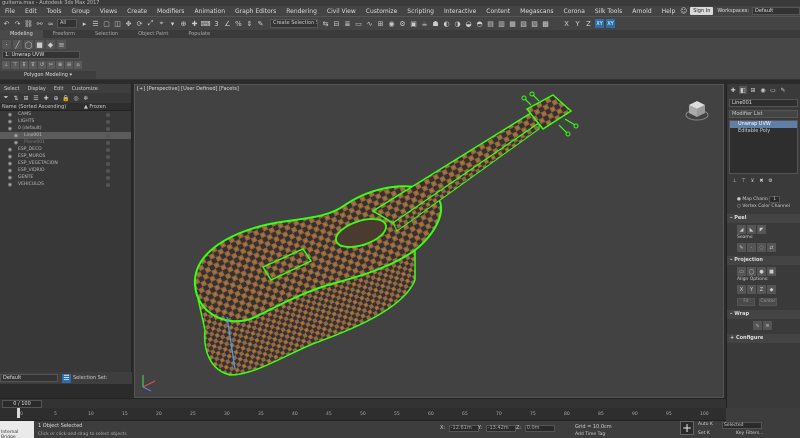 The height and width of the screenshot is (438, 800). What do you see at coordinates (16, 98) in the screenshot?
I see `sort-icon: ⇅` at bounding box center [16, 98].